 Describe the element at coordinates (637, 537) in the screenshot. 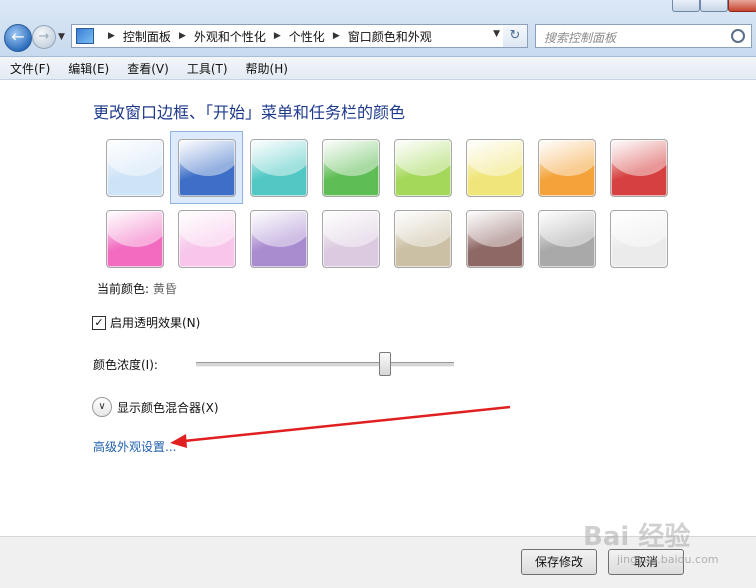

I see `watermark-logo: Bai 经验` at that location.